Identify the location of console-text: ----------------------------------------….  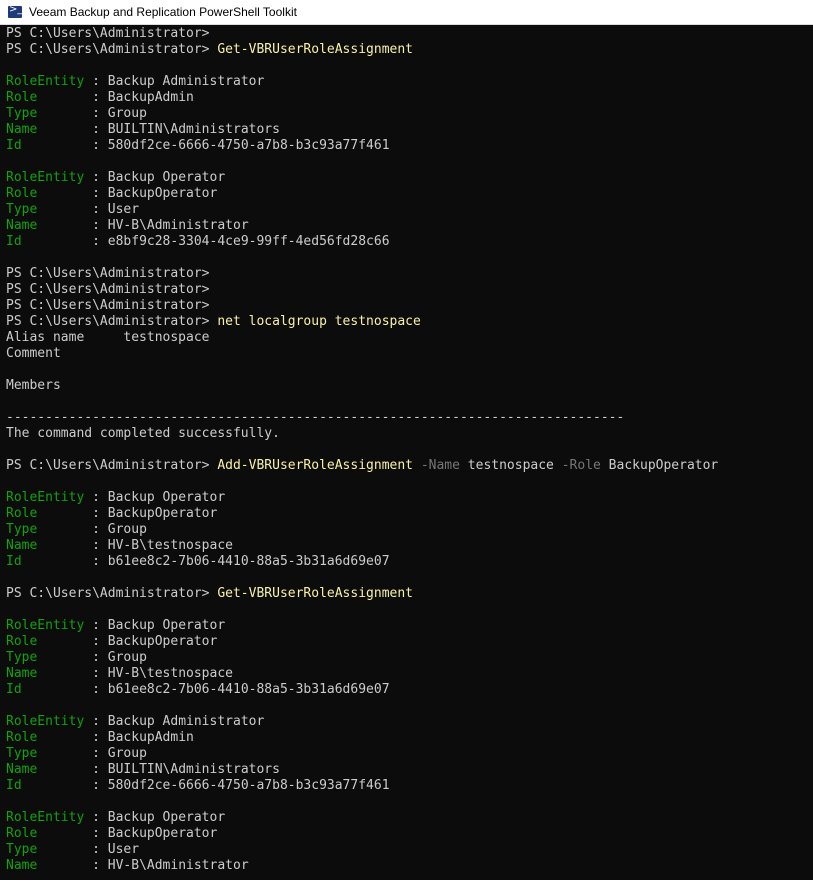
(315, 417).